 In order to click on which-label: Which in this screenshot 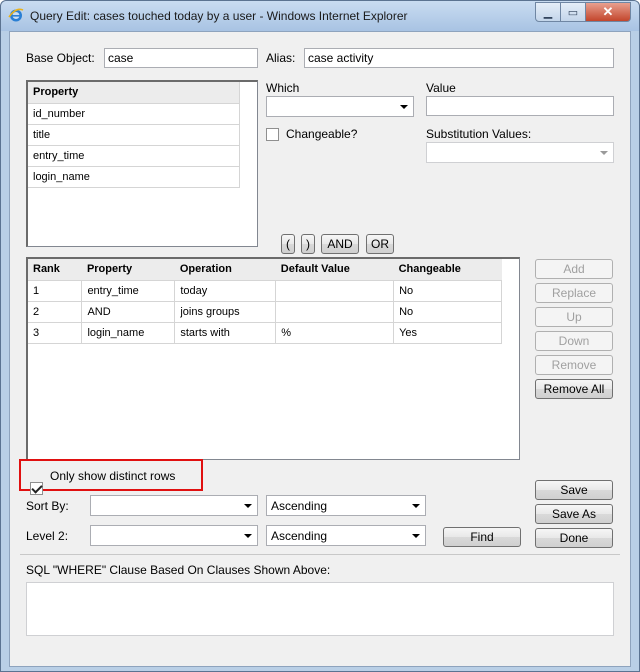, I will do `click(283, 88)`.